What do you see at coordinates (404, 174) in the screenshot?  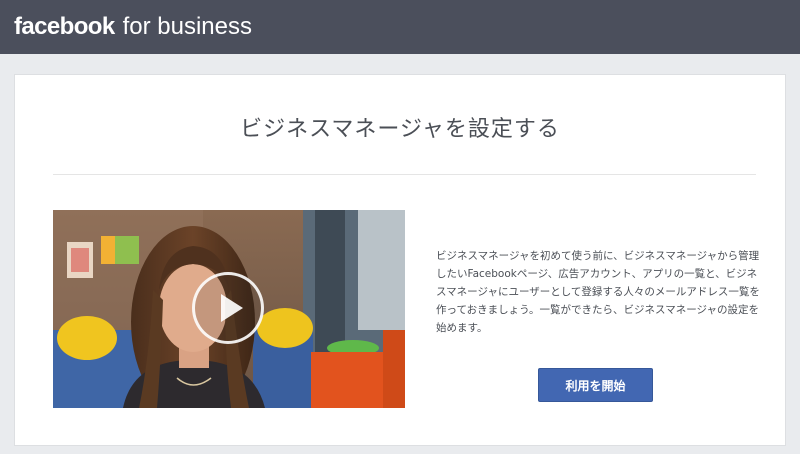 I see `title-divider` at bounding box center [404, 174].